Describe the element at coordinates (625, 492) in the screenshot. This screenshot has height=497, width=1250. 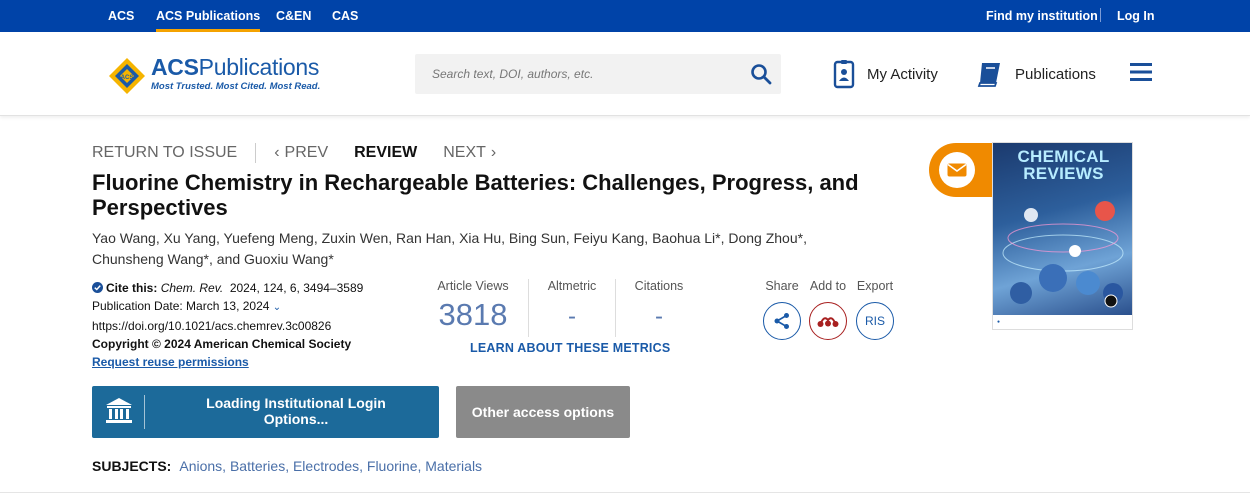
I see `divider` at that location.